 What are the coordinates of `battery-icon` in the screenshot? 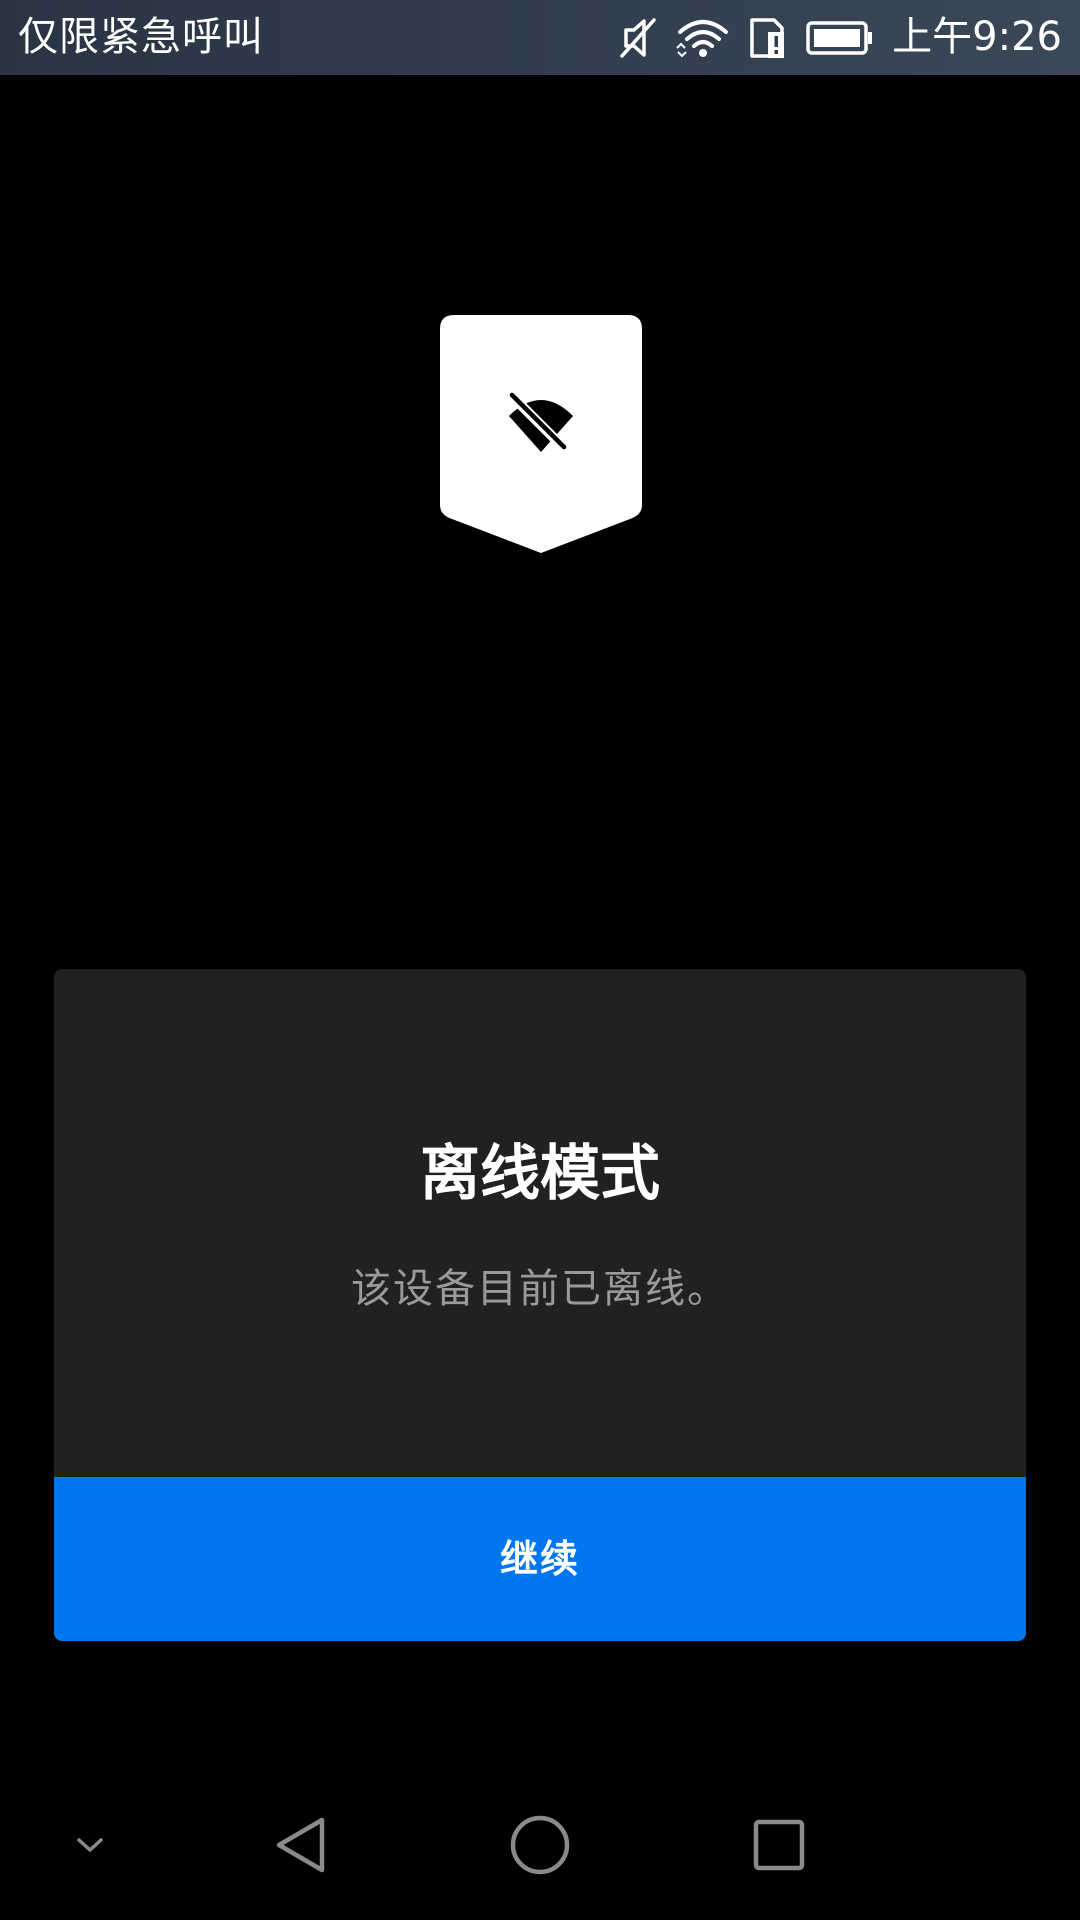 It's located at (840, 37).